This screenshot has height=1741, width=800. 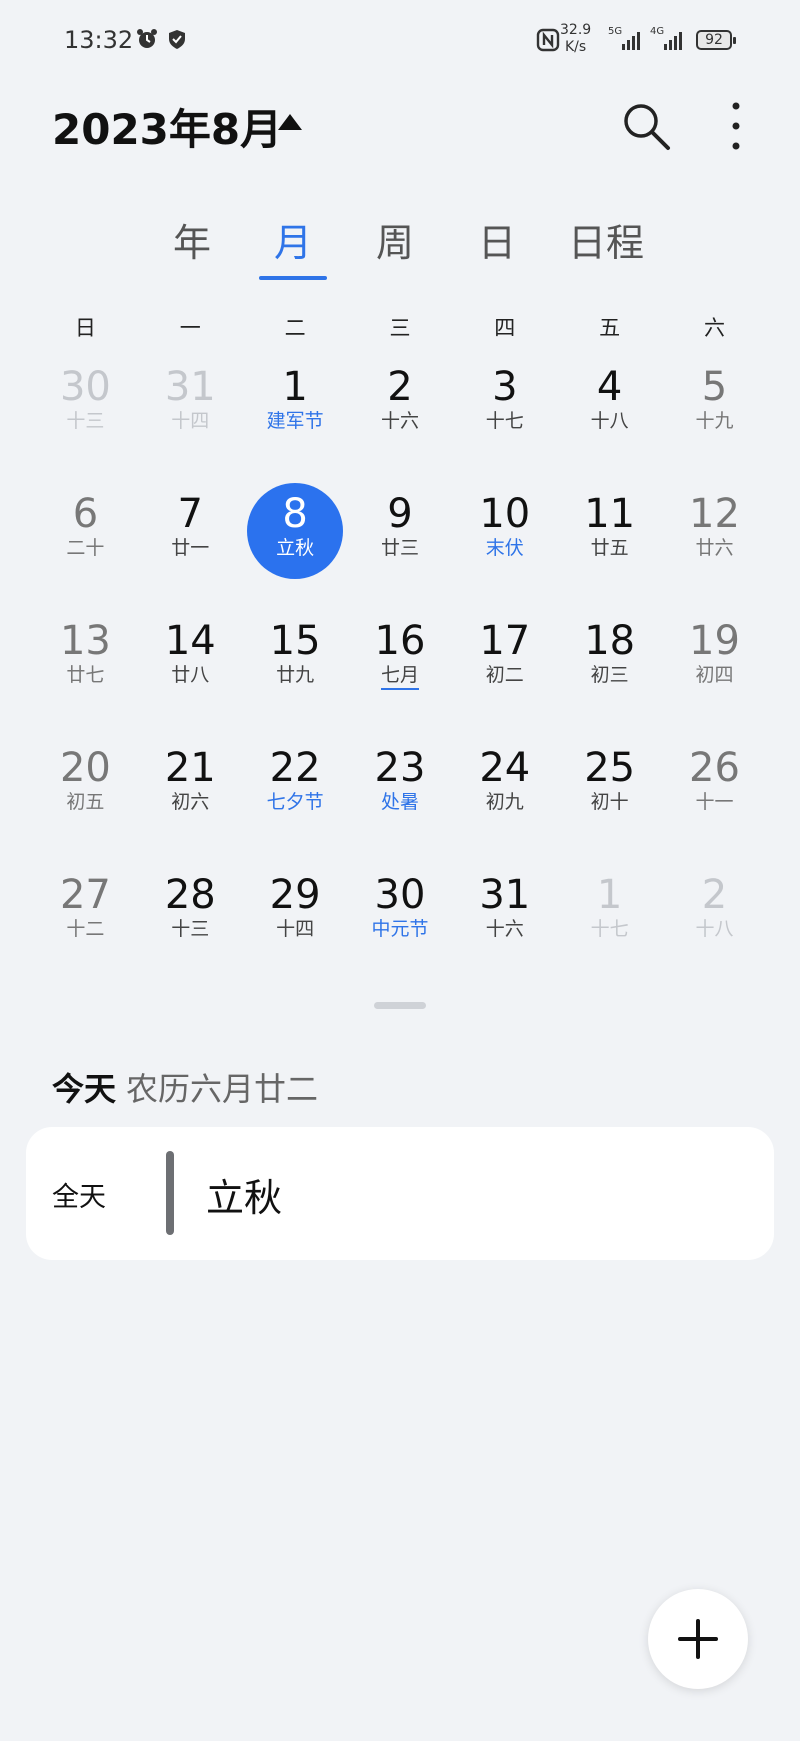 I want to click on calendar-day: 31 十四, so click(x=190, y=413).